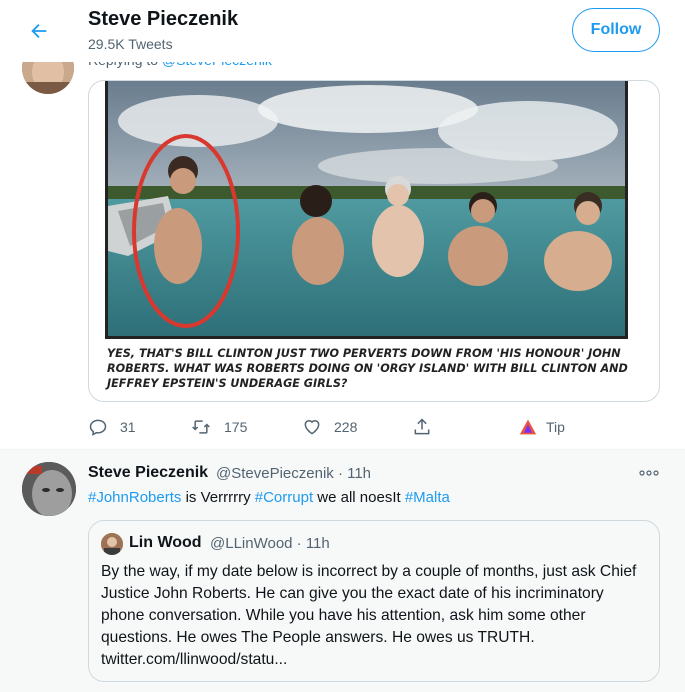 This screenshot has height=692, width=685. Describe the element at coordinates (236, 427) in the screenshot. I see `retweet-count: 175` at that location.